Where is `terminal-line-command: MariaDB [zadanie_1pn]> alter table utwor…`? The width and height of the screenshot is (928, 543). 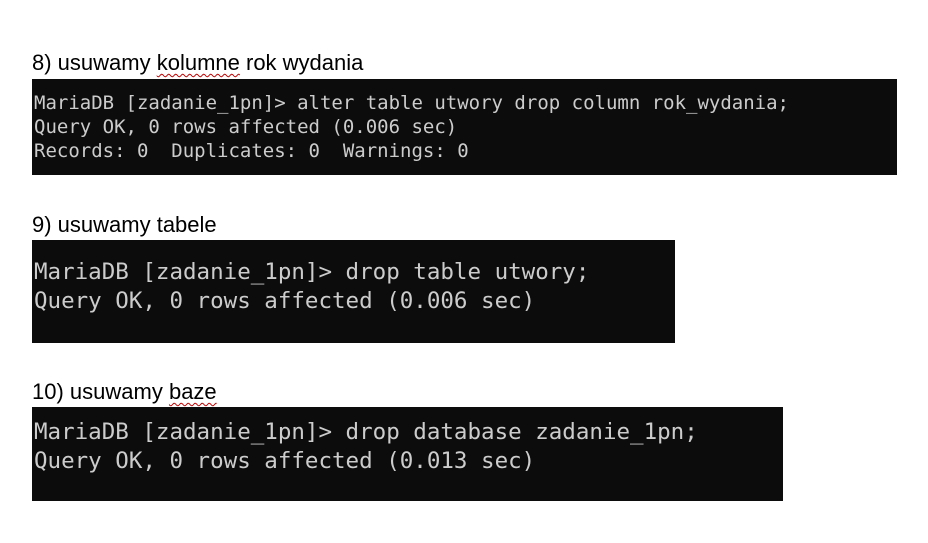 terminal-line-command: MariaDB [zadanie_1pn]> alter table utwor… is located at coordinates (411, 103).